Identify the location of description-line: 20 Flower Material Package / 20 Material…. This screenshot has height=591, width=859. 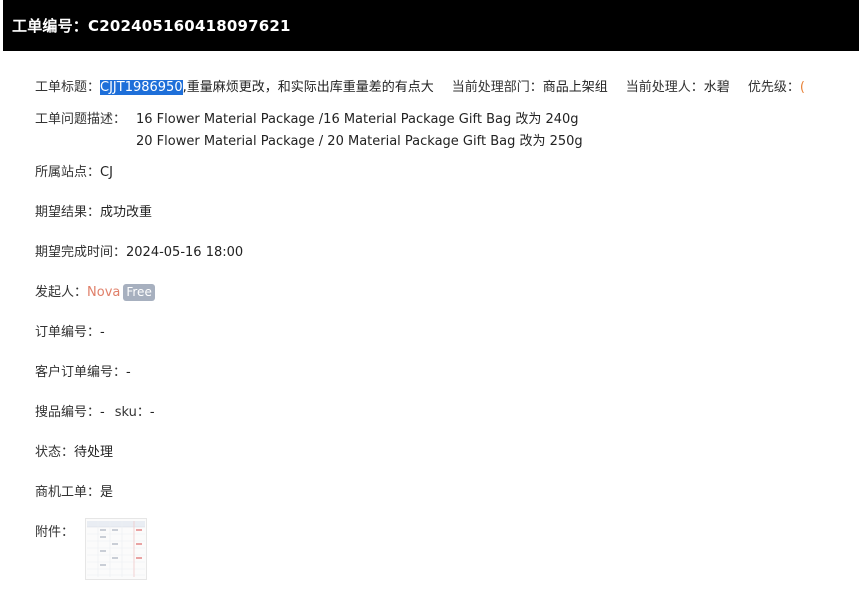
(359, 141).